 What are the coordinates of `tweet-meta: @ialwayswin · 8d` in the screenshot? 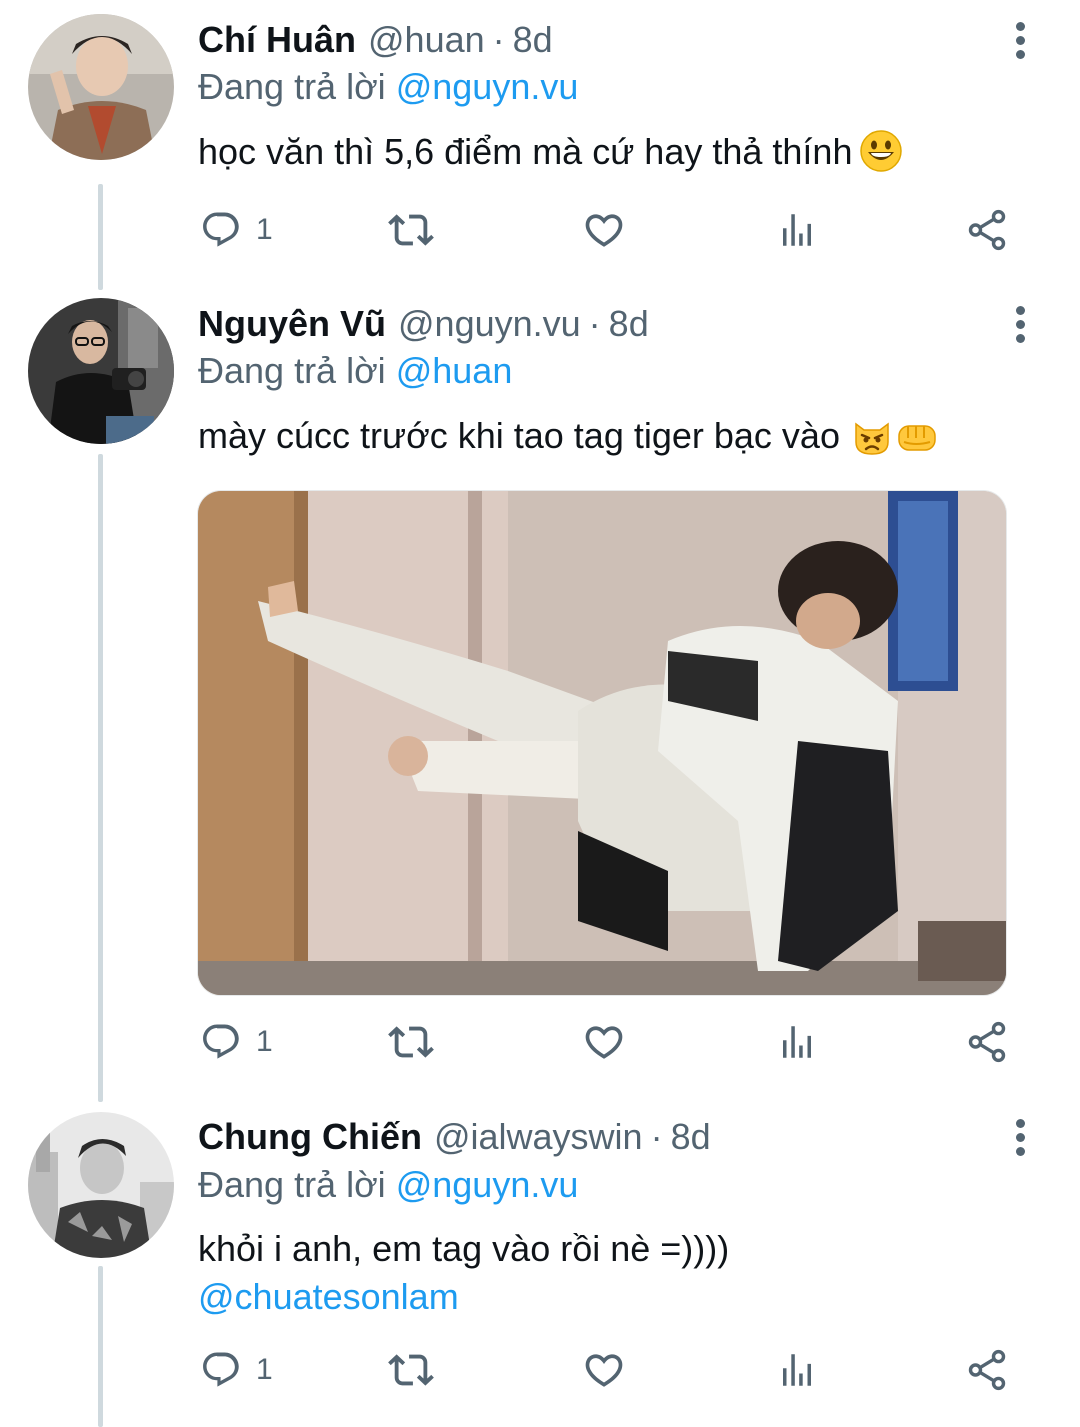 It's located at (572, 1137).